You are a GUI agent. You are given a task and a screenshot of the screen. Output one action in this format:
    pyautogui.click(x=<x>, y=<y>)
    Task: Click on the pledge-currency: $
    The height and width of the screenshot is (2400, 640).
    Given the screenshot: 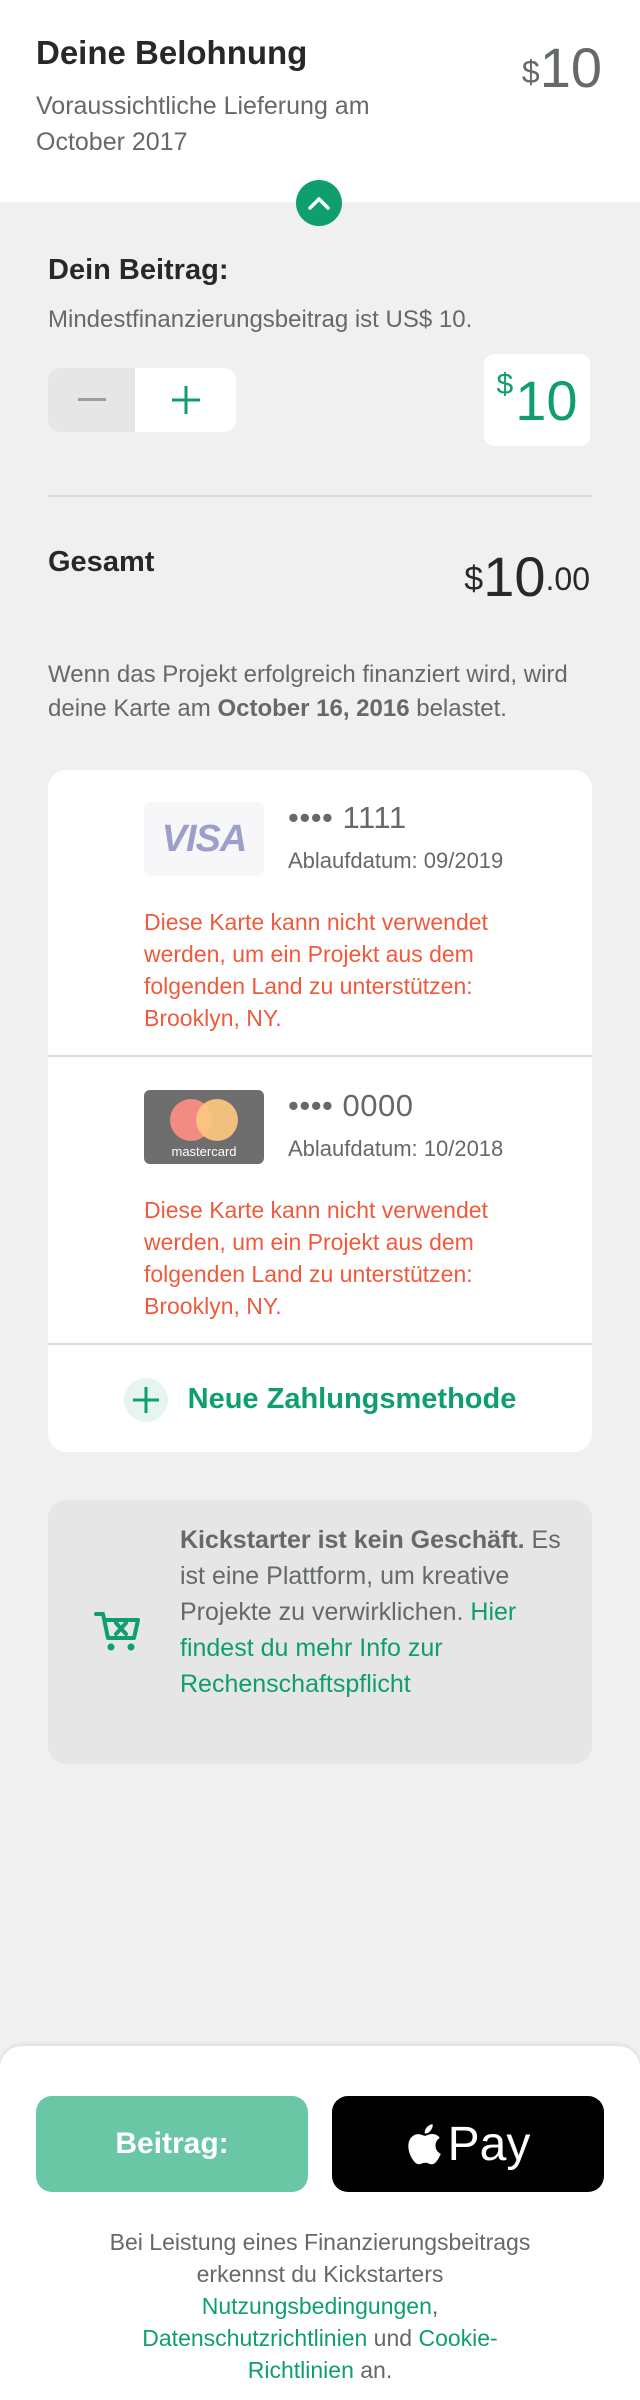 What is the action you would take?
    pyautogui.click(x=505, y=384)
    